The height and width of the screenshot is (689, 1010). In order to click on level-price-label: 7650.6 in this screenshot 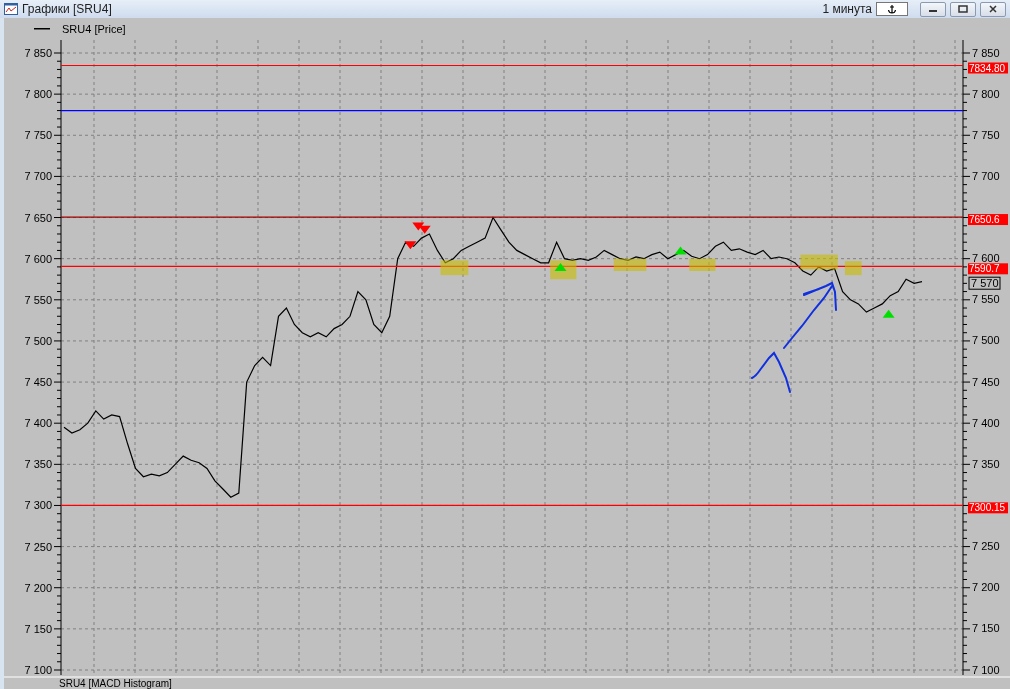, I will do `click(988, 220)`.